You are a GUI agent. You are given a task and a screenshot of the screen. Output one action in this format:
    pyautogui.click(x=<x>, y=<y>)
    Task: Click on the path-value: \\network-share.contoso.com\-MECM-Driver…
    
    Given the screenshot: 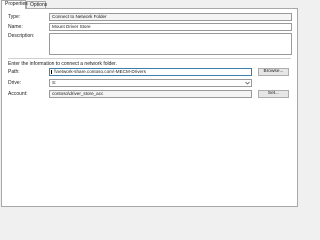 What is the action you would take?
    pyautogui.click(x=100, y=71)
    